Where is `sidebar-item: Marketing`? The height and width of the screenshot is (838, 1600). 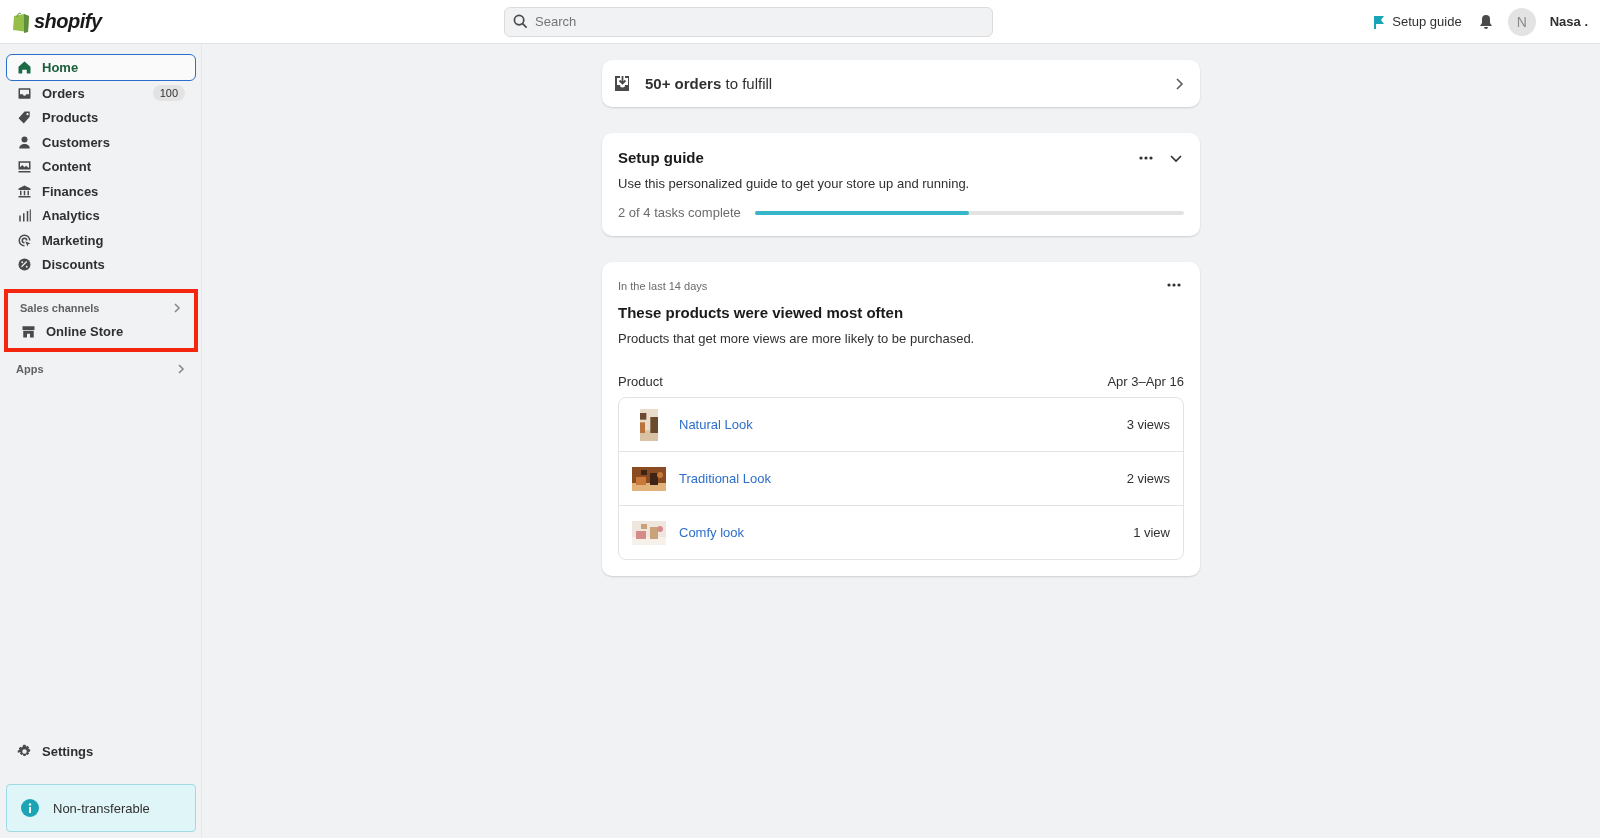 sidebar-item: Marketing is located at coordinates (101, 240).